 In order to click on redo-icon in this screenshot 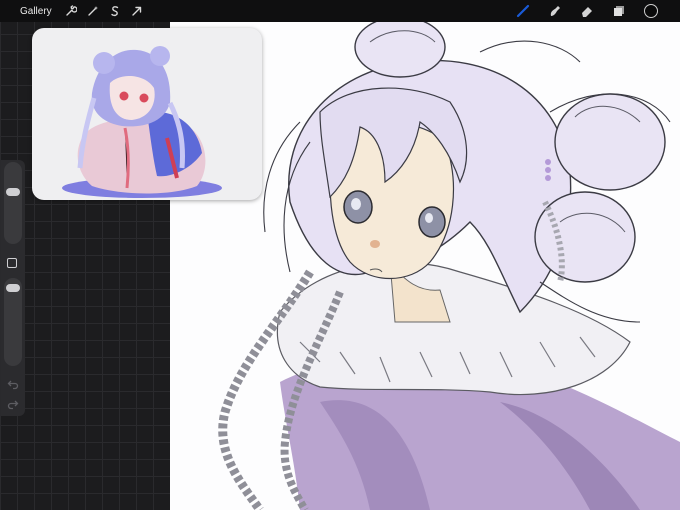, I will do `click(13, 404)`.